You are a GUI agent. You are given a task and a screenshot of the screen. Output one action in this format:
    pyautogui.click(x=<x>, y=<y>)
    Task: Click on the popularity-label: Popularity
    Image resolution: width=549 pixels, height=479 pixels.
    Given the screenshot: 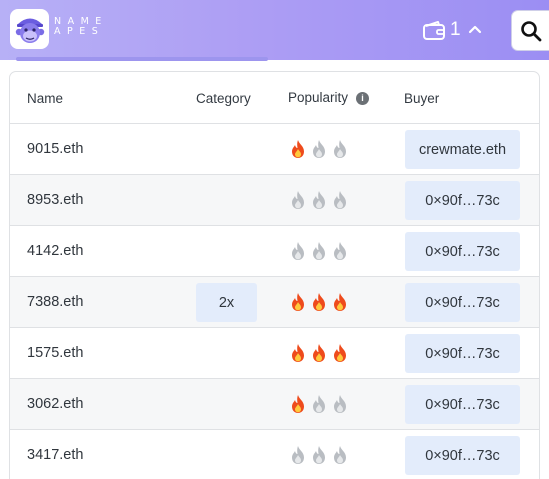 What is the action you would take?
    pyautogui.click(x=318, y=97)
    